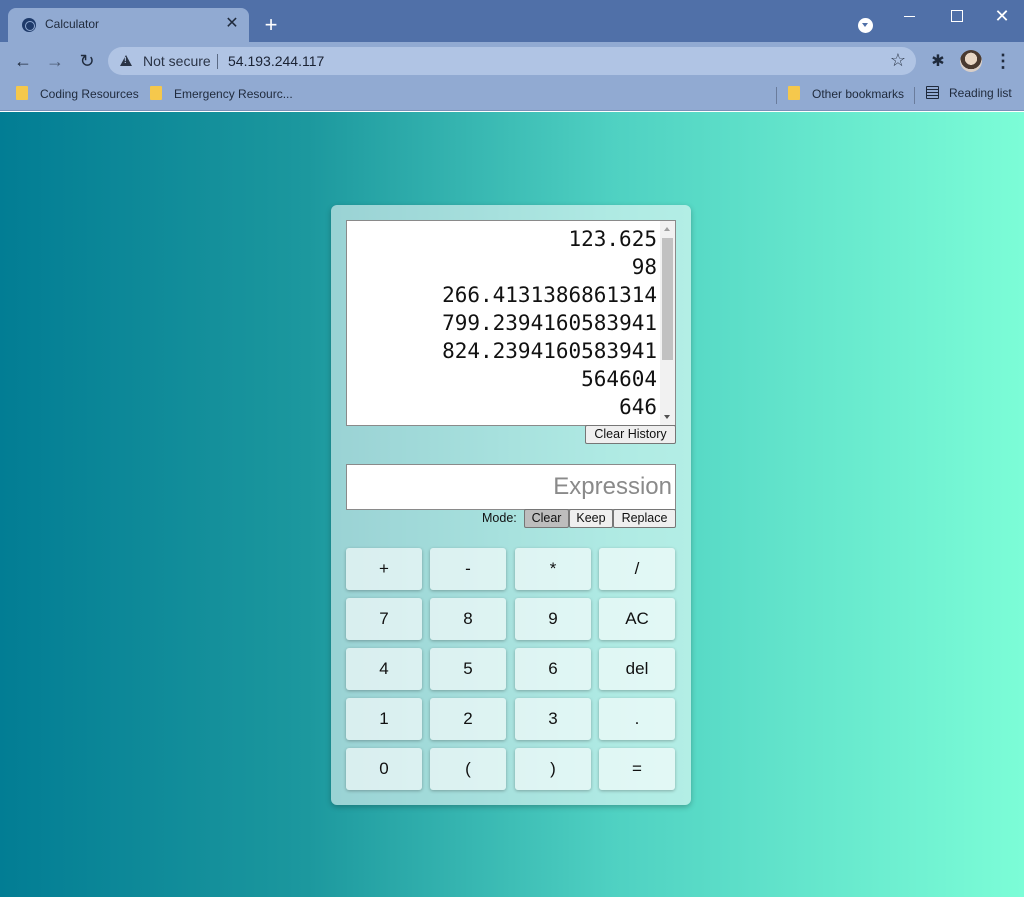 The width and height of the screenshot is (1024, 897). I want to click on history-item: 98, so click(644, 267).